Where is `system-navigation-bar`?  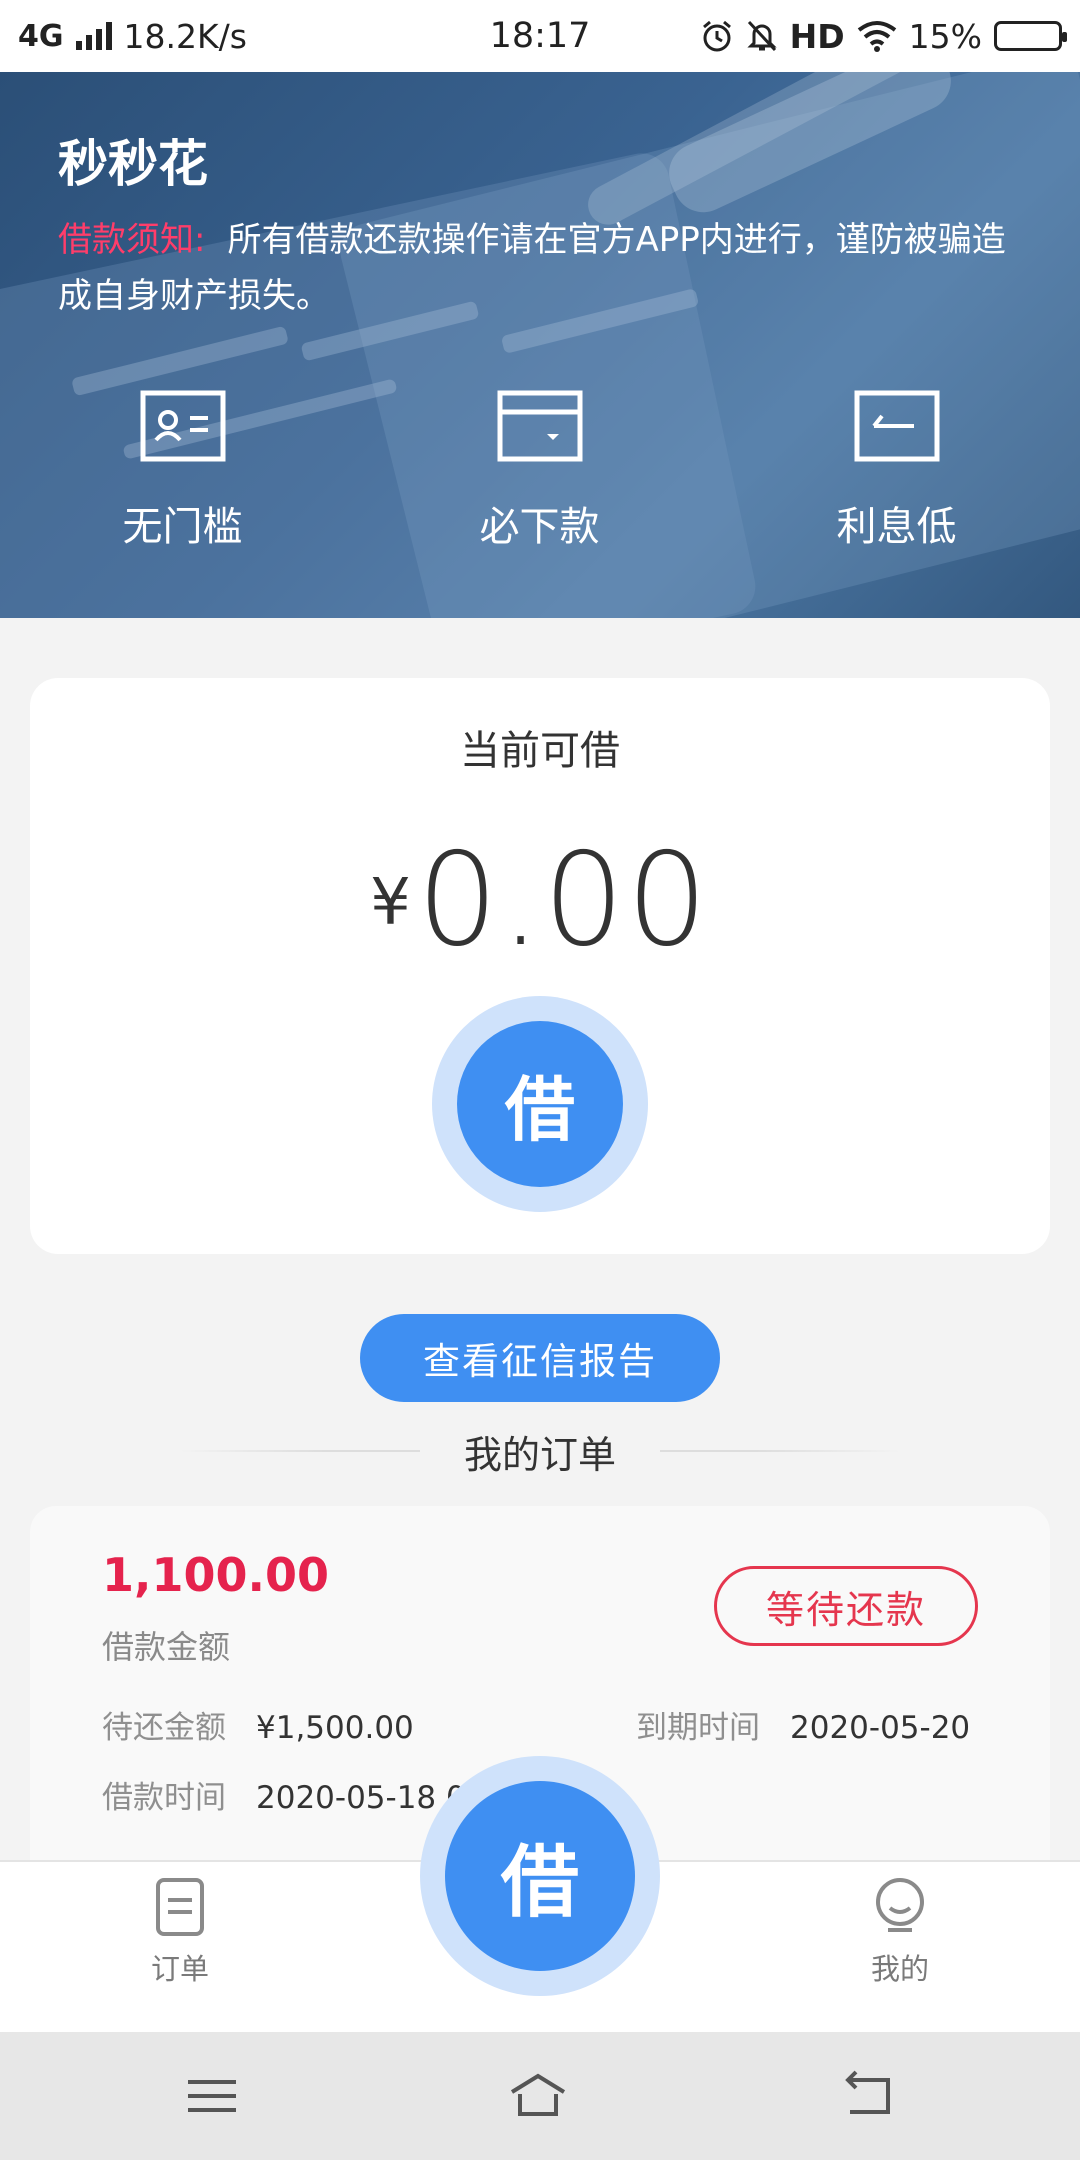 system-navigation-bar is located at coordinates (540, 2096).